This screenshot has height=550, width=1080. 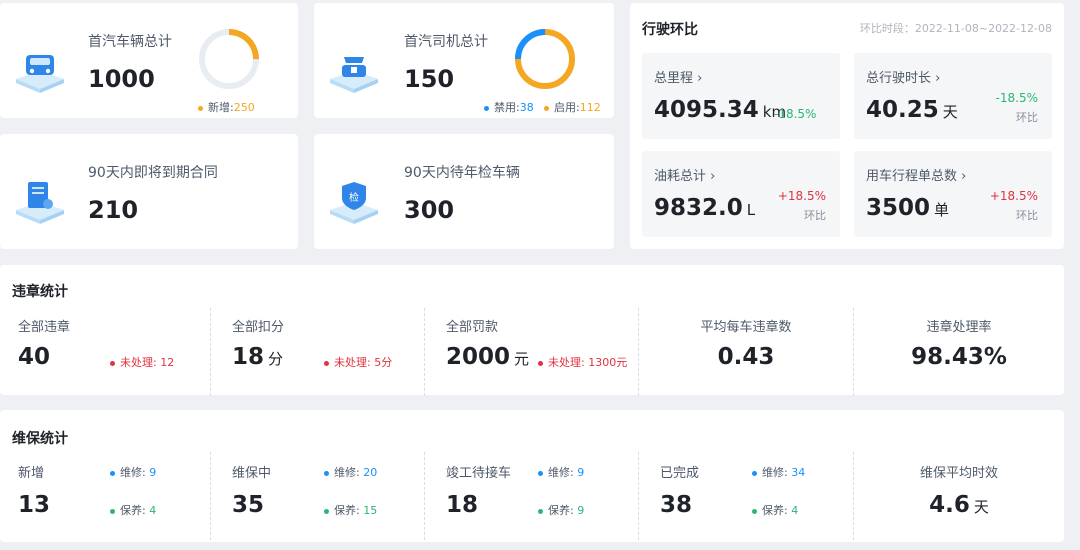 What do you see at coordinates (40, 201) in the screenshot?
I see `contract-icon` at bounding box center [40, 201].